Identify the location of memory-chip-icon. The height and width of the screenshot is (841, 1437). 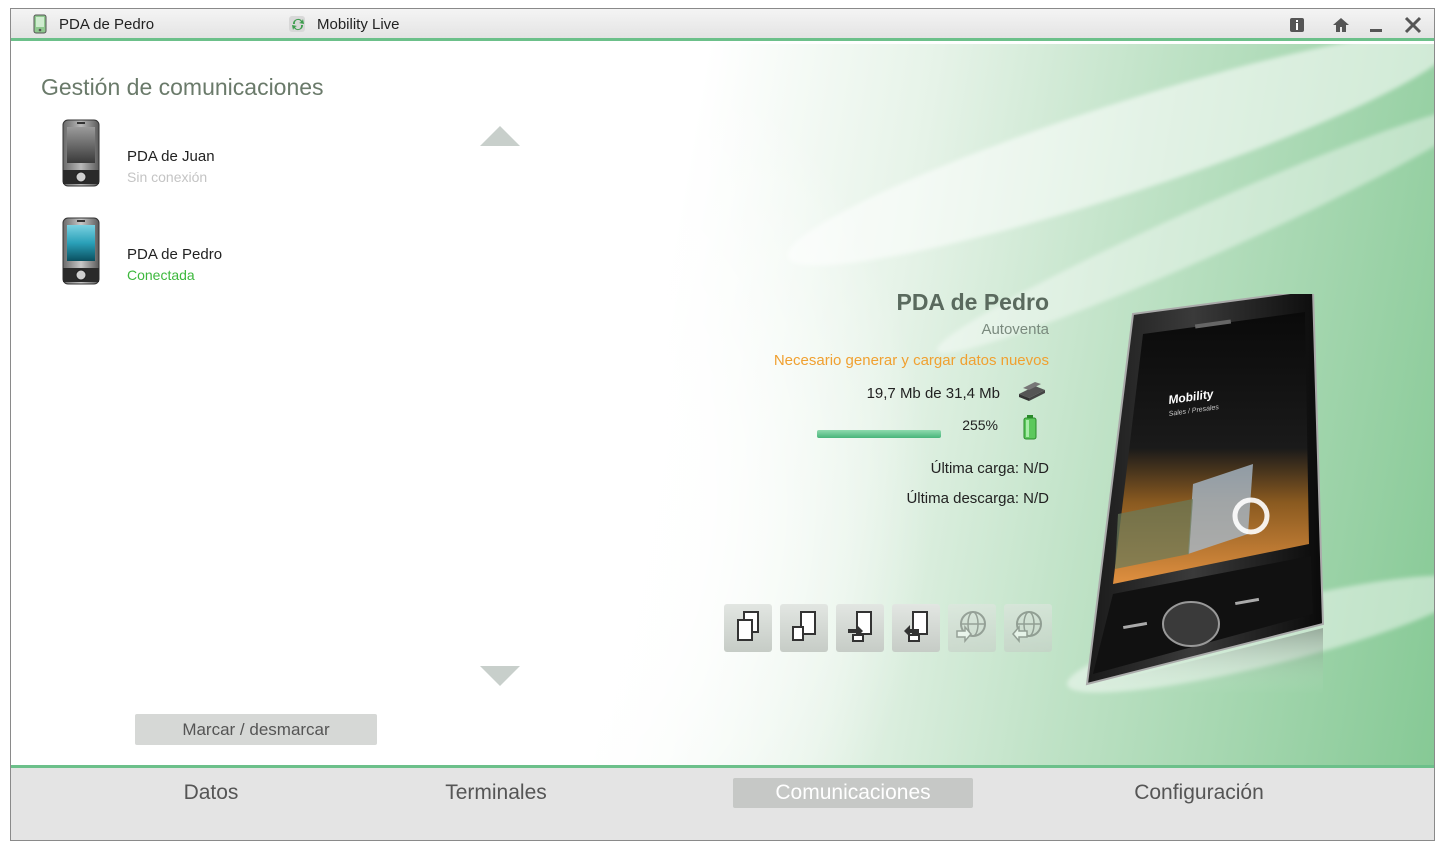
(1032, 393).